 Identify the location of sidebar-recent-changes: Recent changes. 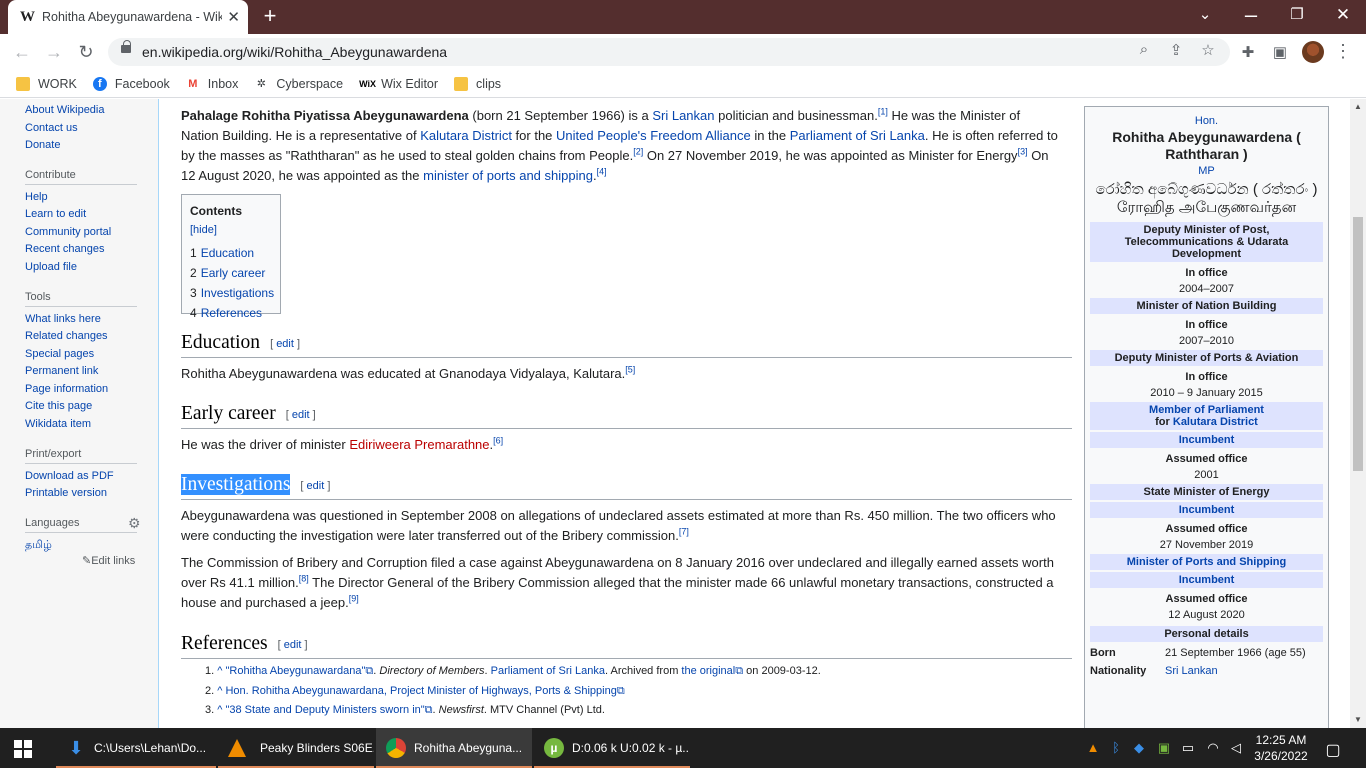
(65, 249).